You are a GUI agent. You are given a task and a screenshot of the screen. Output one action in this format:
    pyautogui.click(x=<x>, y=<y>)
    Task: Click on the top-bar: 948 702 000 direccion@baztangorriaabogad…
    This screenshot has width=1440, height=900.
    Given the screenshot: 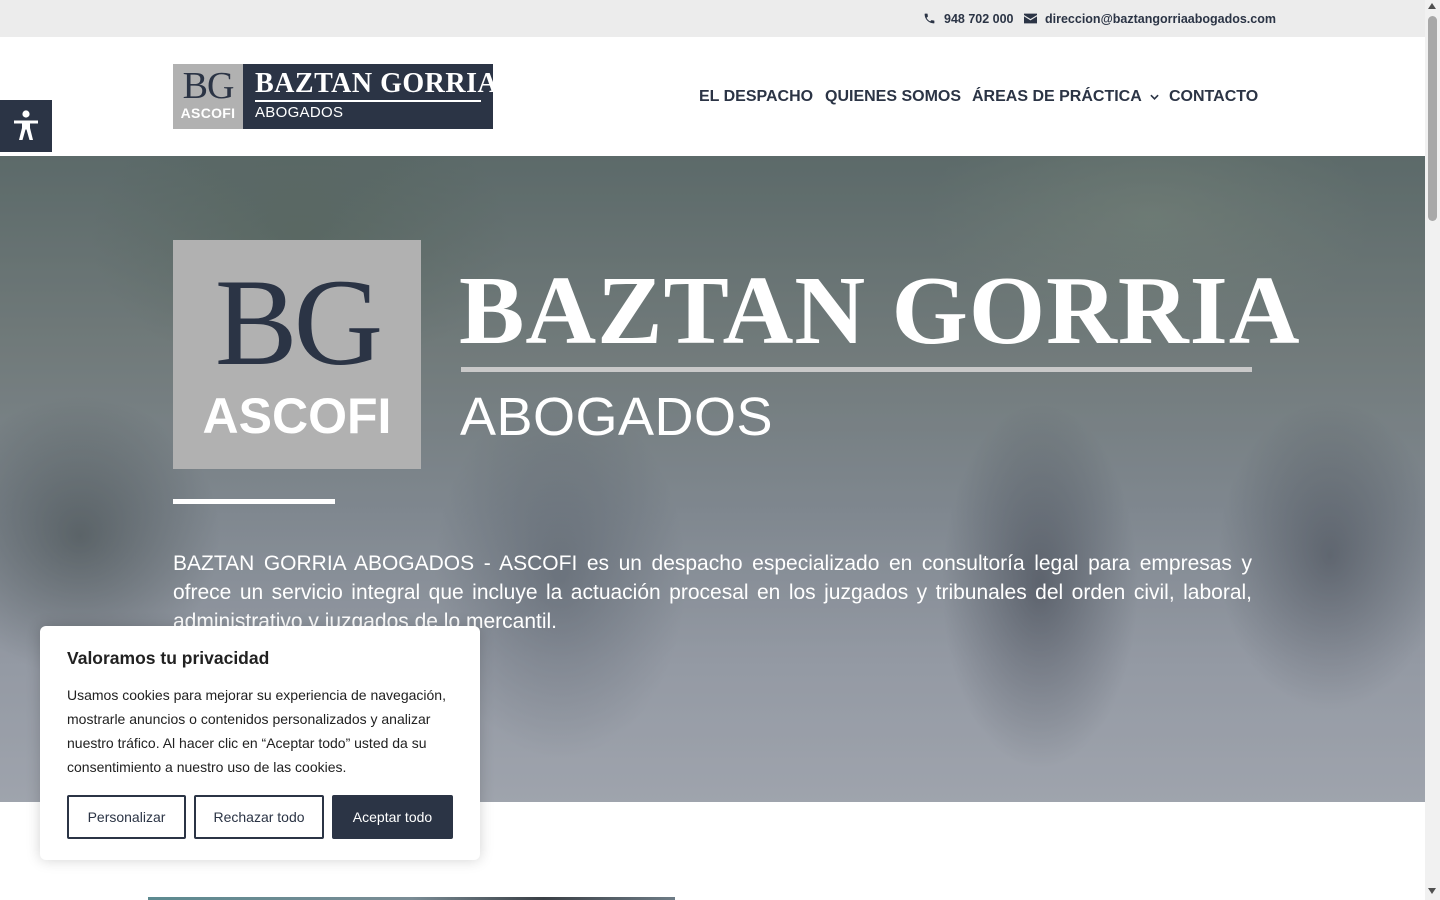 What is the action you would take?
    pyautogui.click(x=712, y=18)
    